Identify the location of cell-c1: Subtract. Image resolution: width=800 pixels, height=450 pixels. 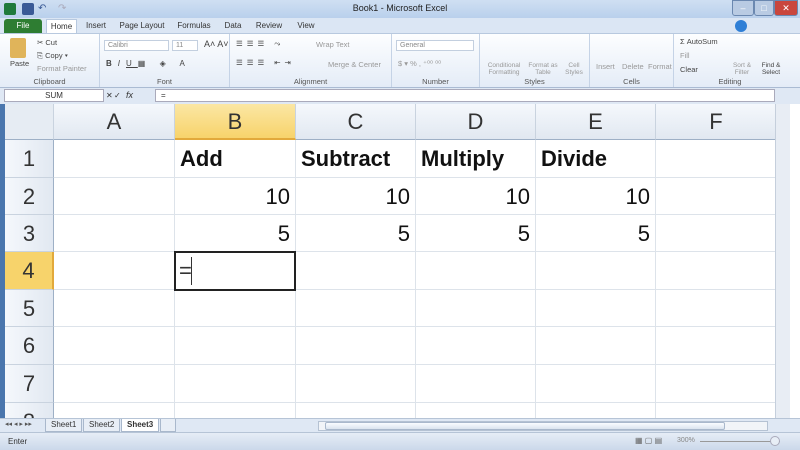
(356, 159).